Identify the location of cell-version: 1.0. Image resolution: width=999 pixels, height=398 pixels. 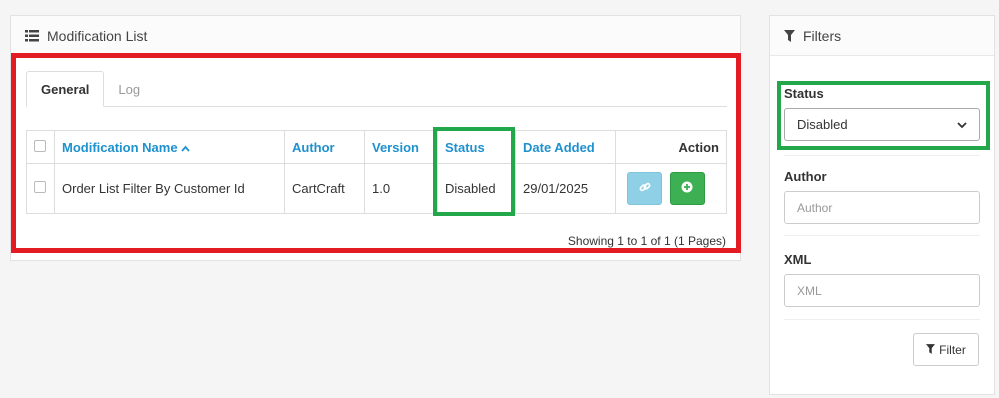
(401, 188).